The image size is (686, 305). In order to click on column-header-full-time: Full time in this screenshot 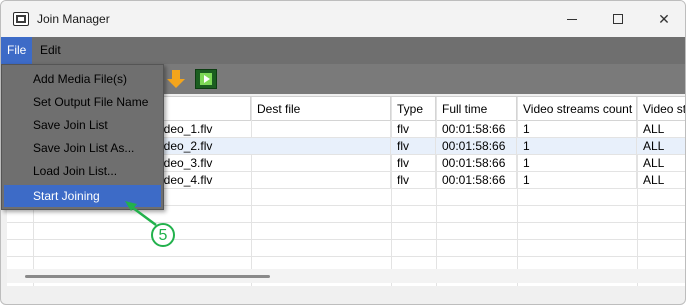, I will do `click(476, 109)`.